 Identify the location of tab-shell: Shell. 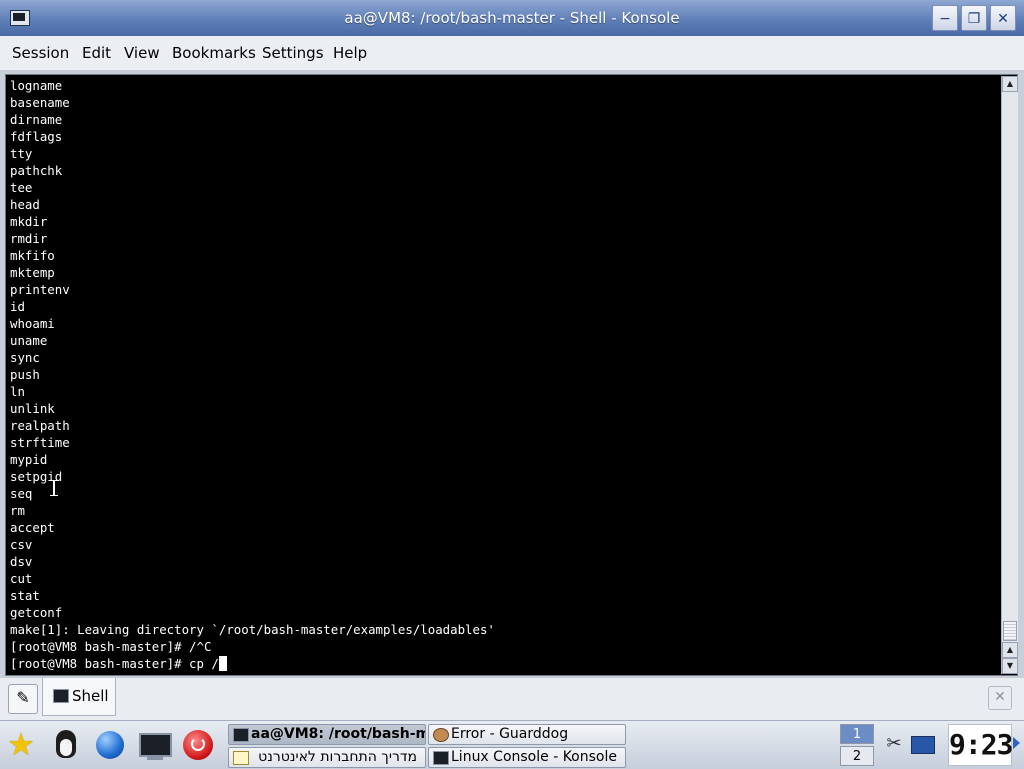
(79, 697).